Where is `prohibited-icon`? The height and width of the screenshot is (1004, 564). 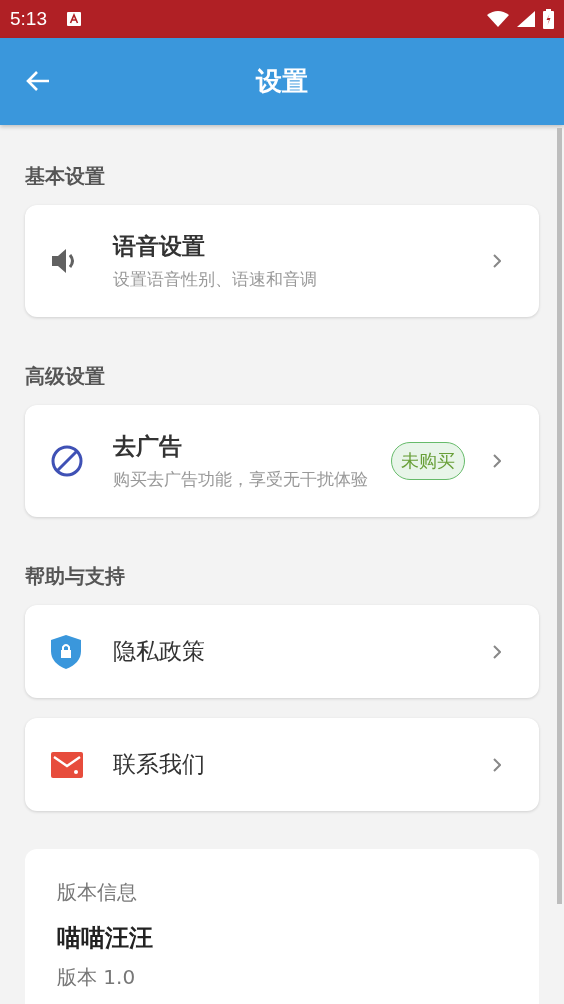 prohibited-icon is located at coordinates (67, 461).